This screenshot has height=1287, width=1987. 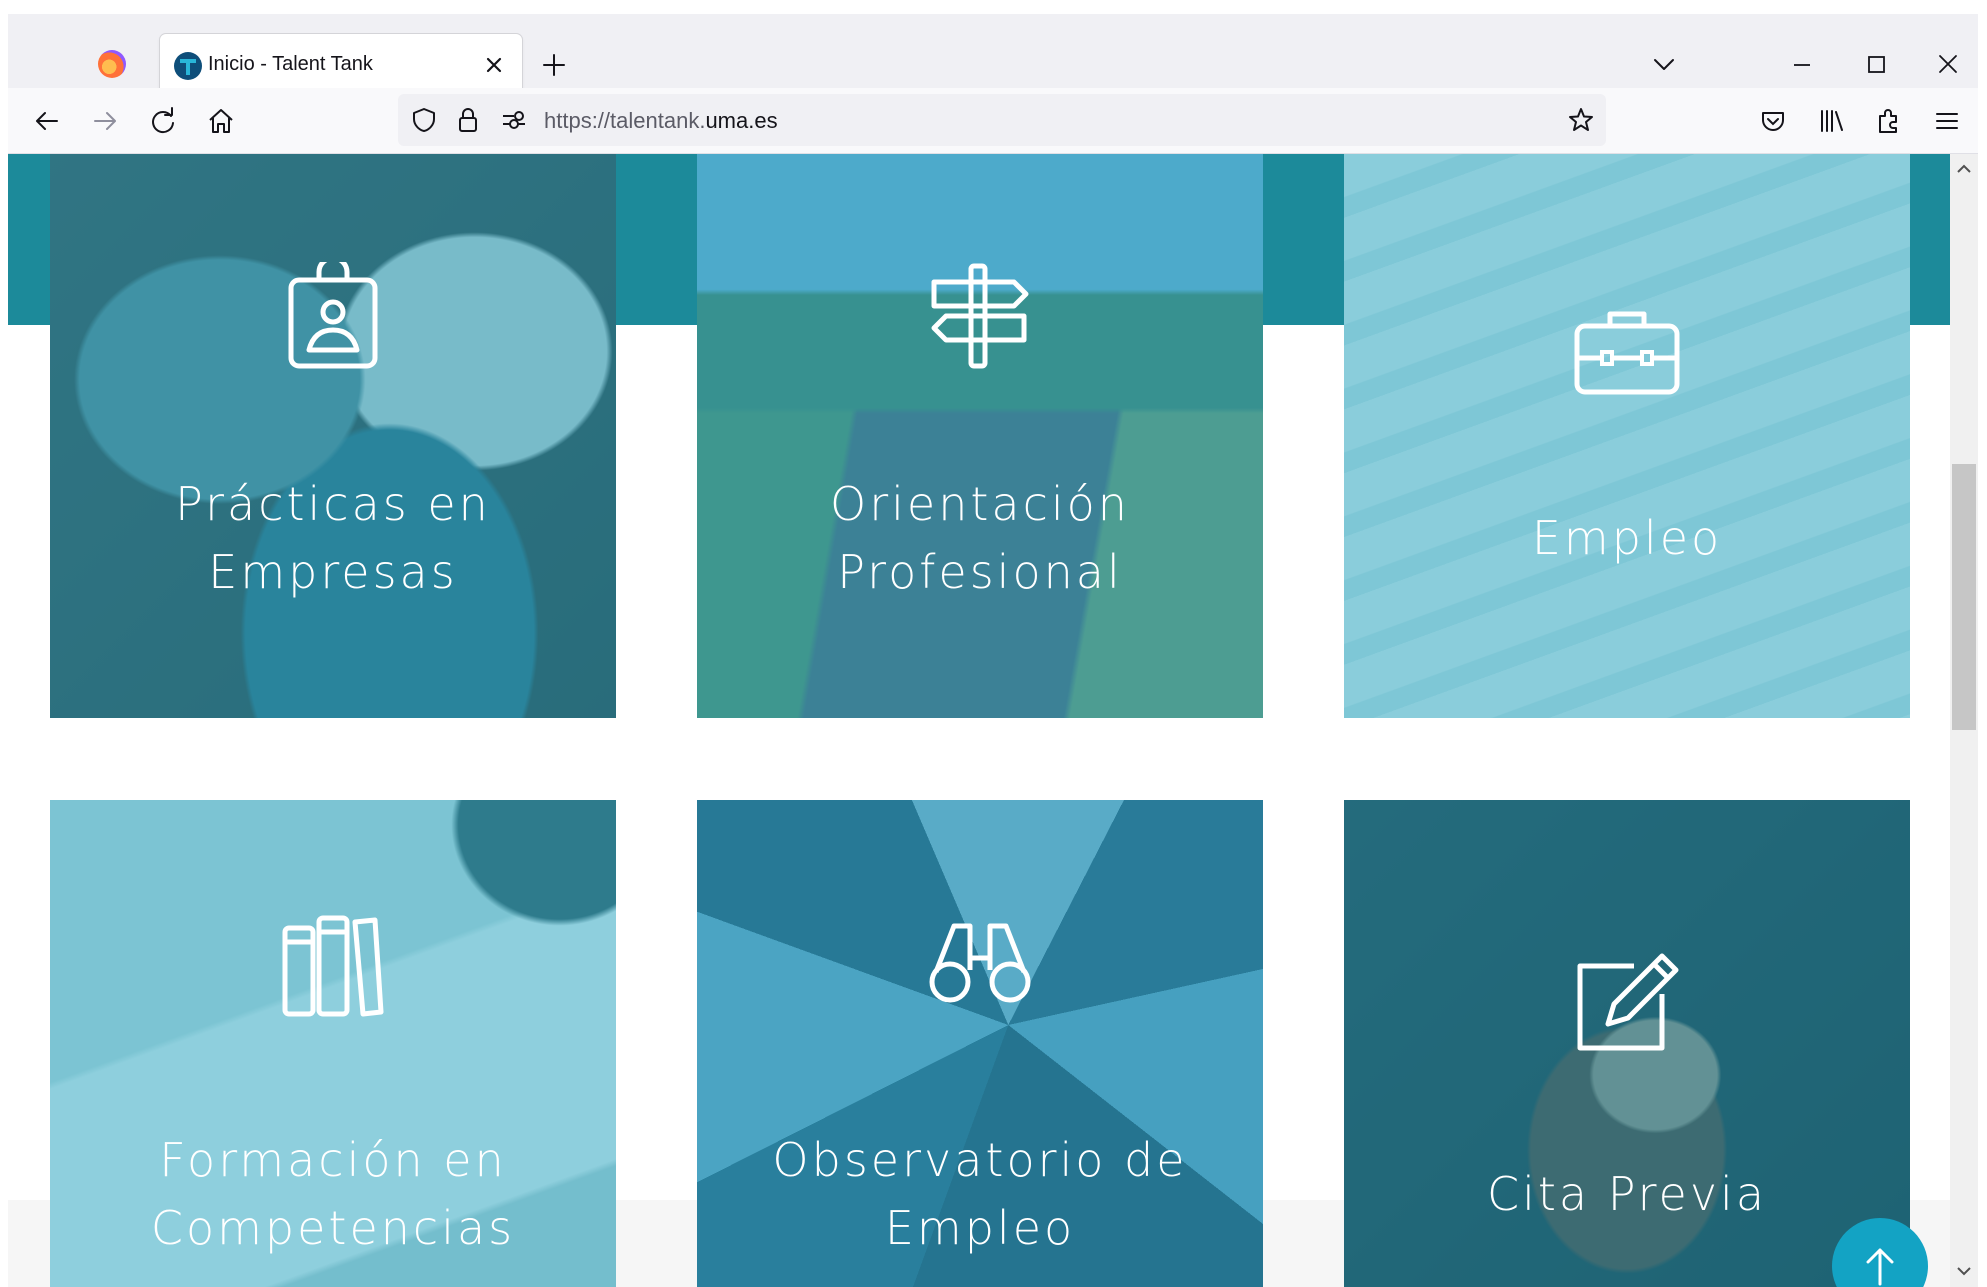 I want to click on scroll-up-arrow-icon, so click(x=1964, y=169).